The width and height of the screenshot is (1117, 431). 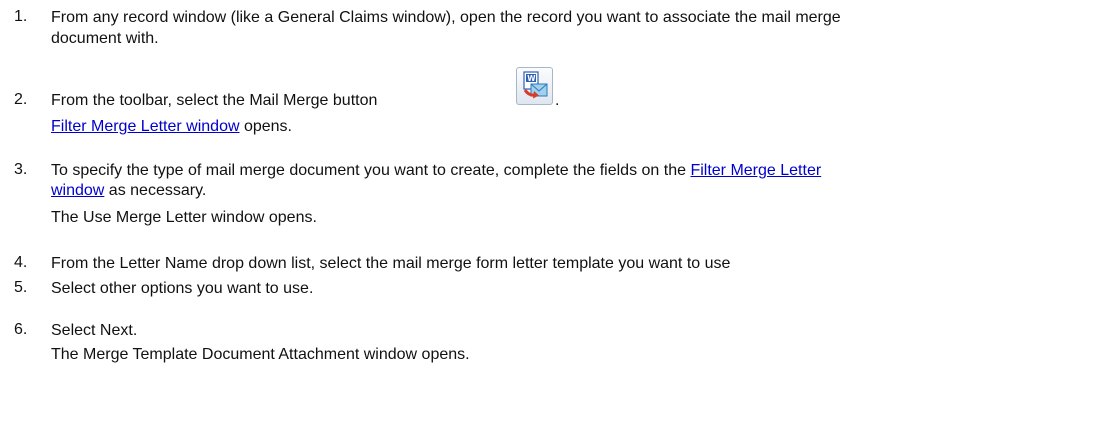 What do you see at coordinates (21, 287) in the screenshot?
I see `step-number: 5.` at bounding box center [21, 287].